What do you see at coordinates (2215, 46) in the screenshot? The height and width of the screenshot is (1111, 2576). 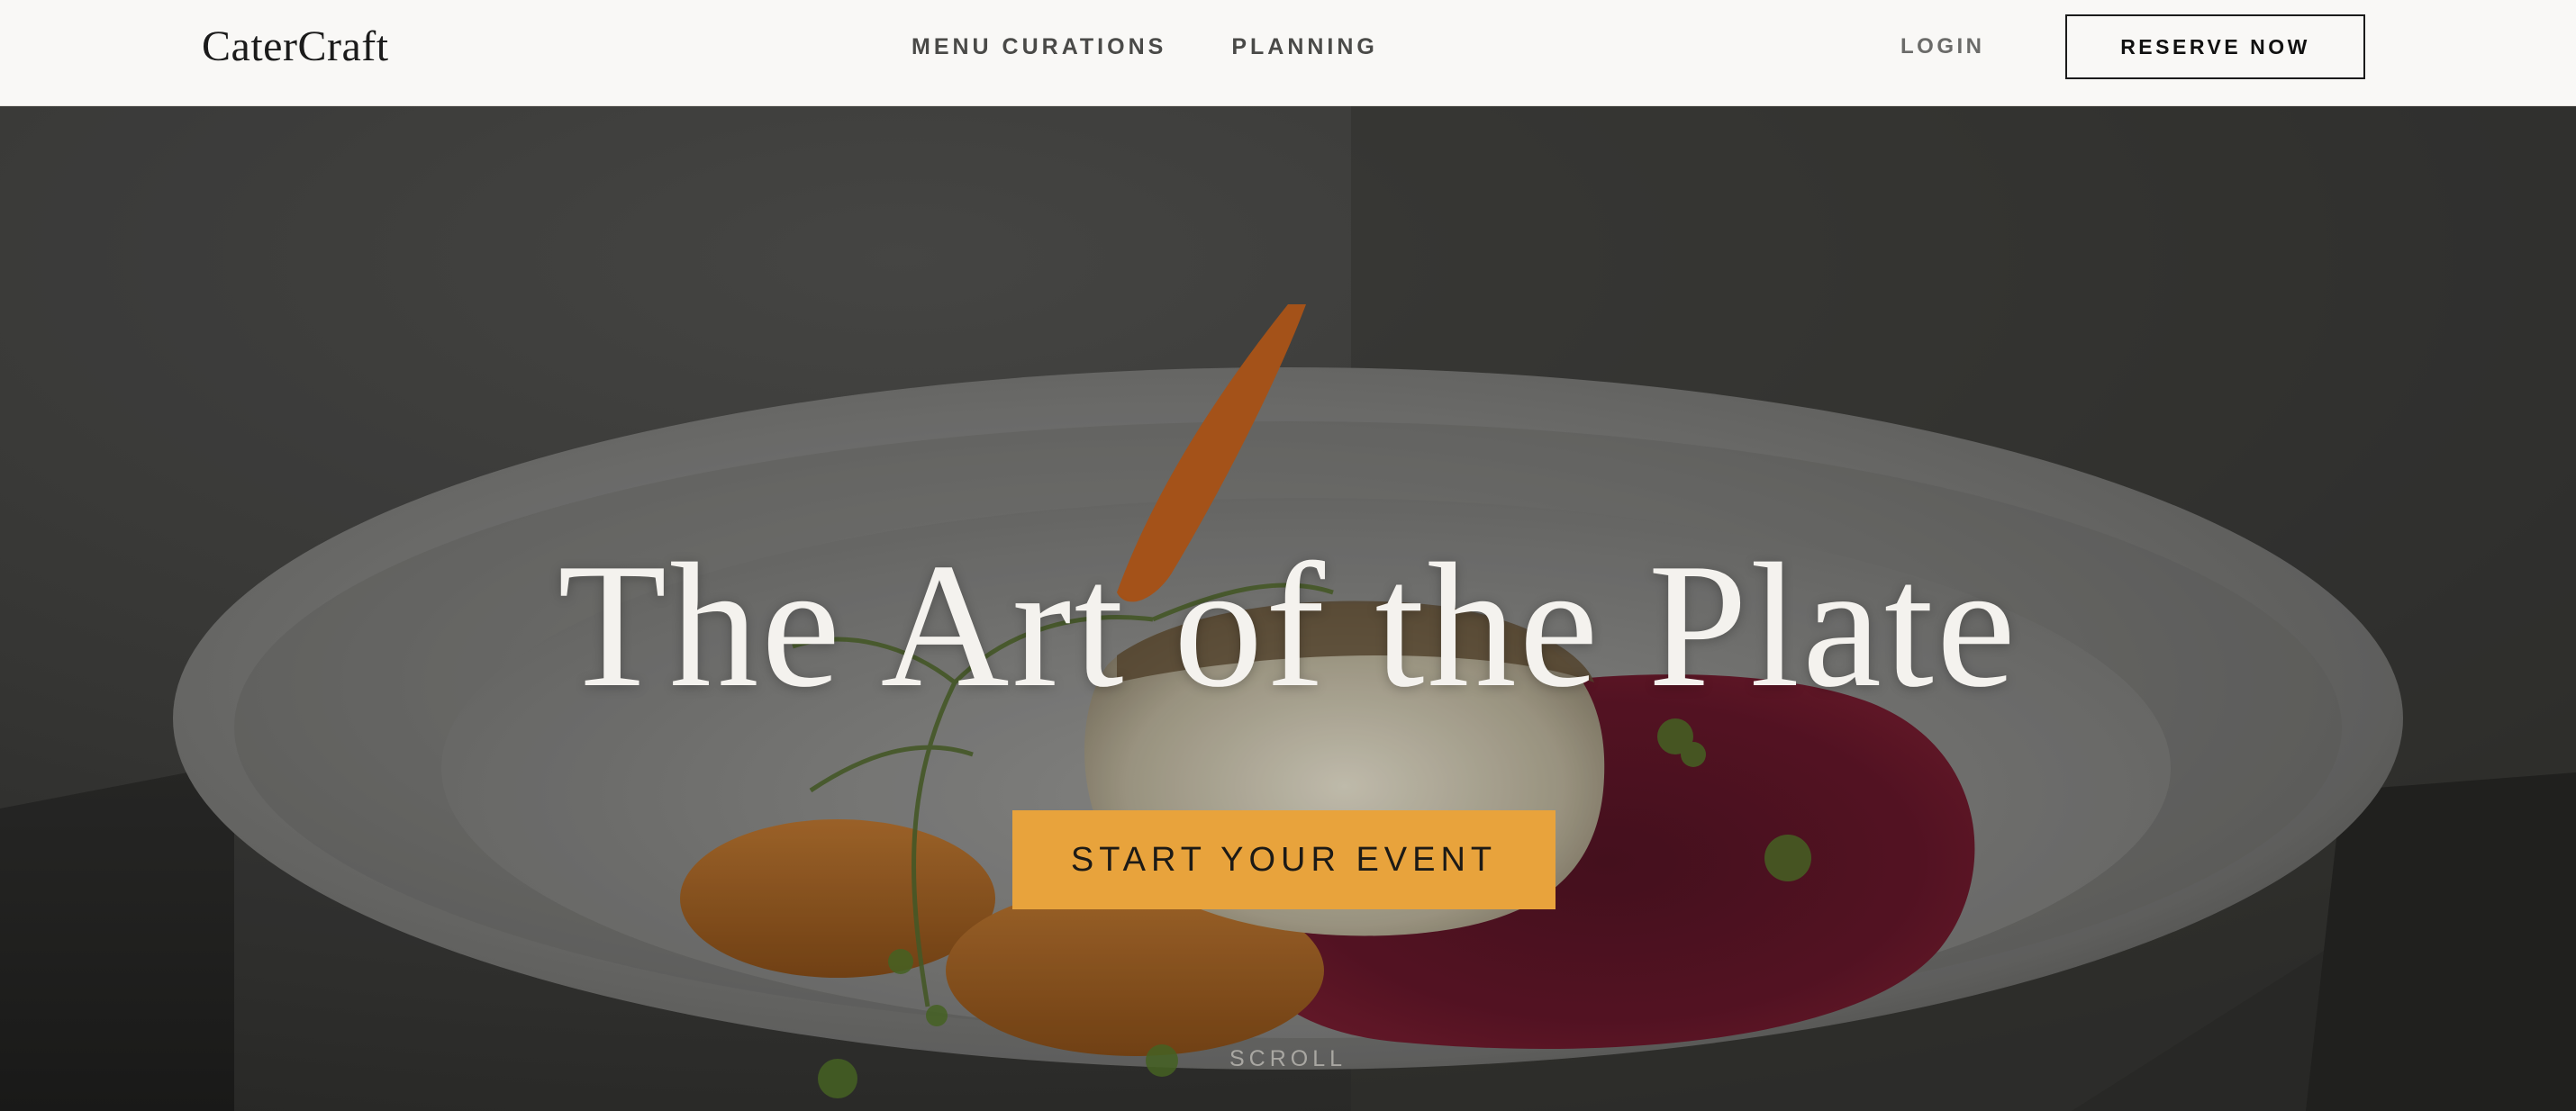 I see `reserve-now-button: RESERVE NOW` at bounding box center [2215, 46].